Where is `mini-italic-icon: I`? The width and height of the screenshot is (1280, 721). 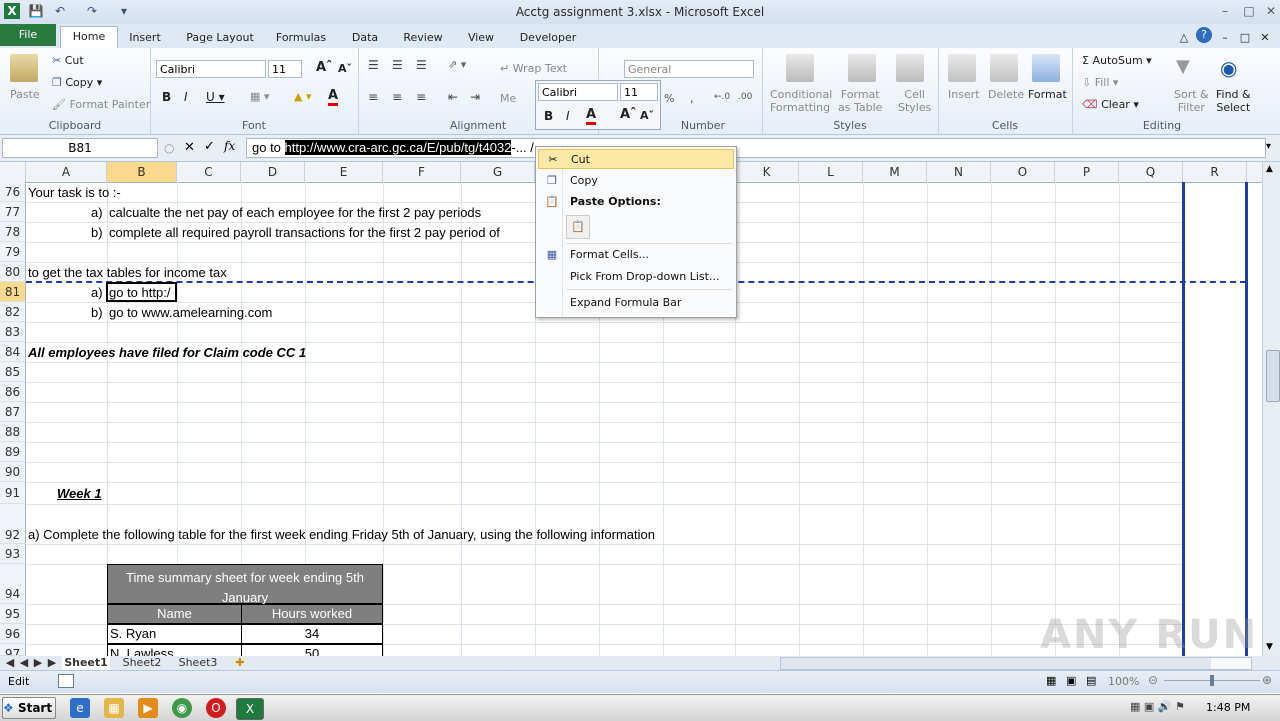
mini-italic-icon: I is located at coordinates (568, 116).